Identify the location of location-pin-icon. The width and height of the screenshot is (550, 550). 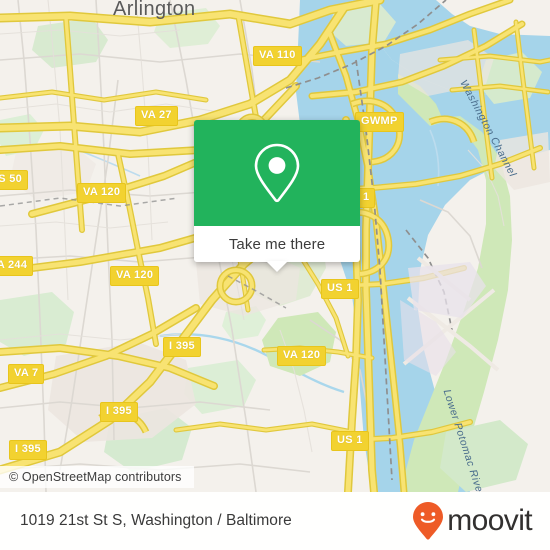
(277, 173).